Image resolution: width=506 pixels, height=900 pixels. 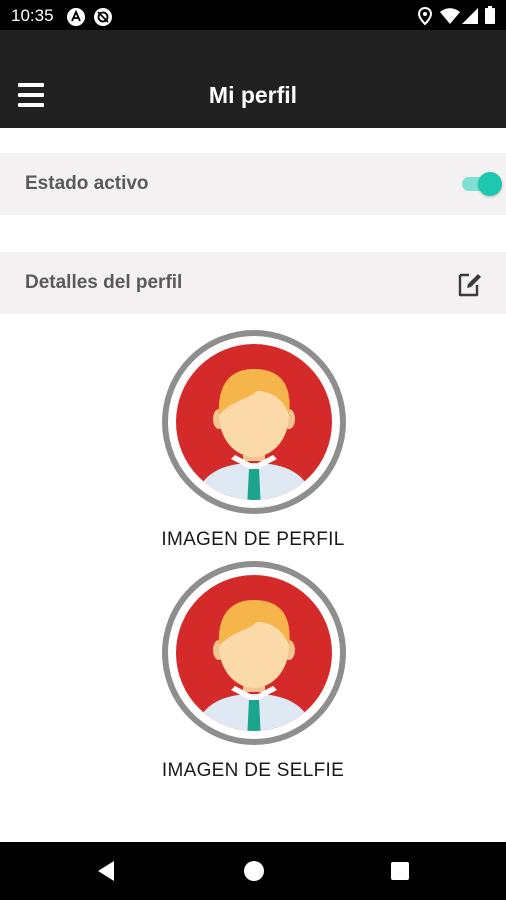 I want to click on selfie-image-caption: IMAGEN DE SELFIE, so click(x=253, y=770).